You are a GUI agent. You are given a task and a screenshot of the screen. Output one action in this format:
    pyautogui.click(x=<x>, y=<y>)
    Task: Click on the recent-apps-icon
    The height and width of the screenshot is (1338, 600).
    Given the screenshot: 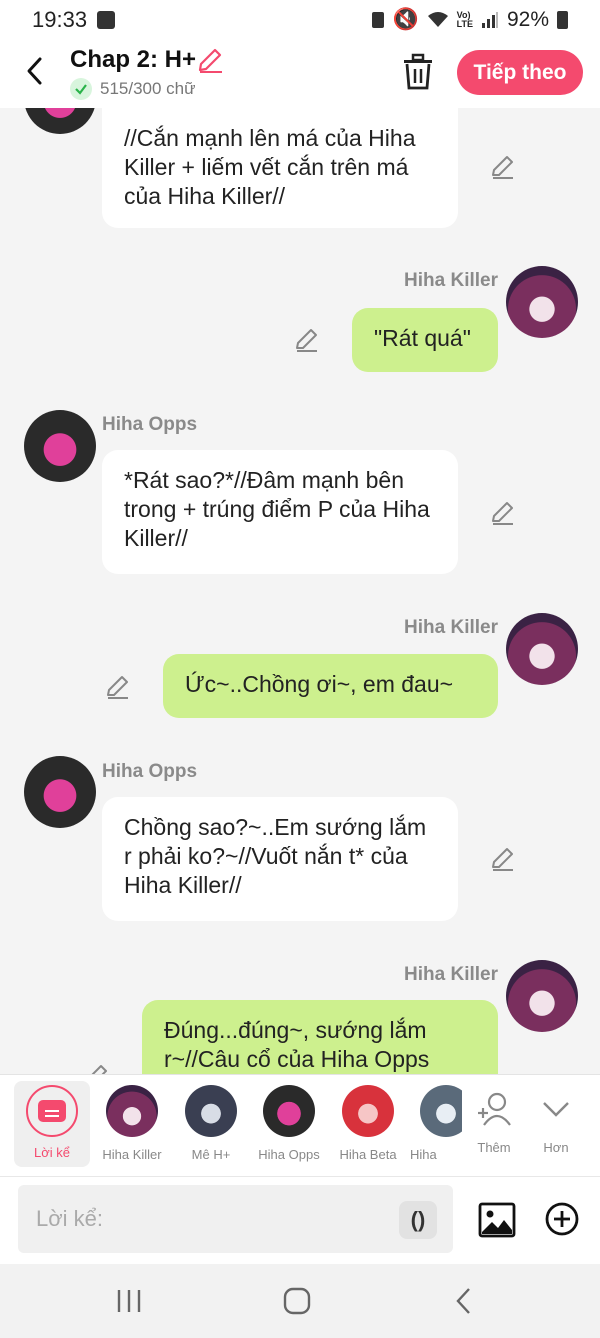 What is the action you would take?
    pyautogui.click(x=129, y=1301)
    